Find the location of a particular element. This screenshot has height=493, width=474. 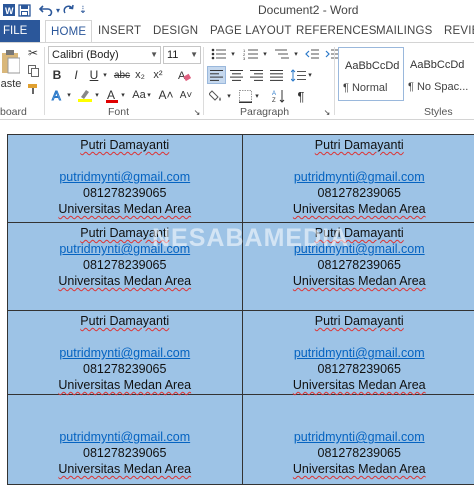

multilevel-list-icon is located at coordinates (282, 54).